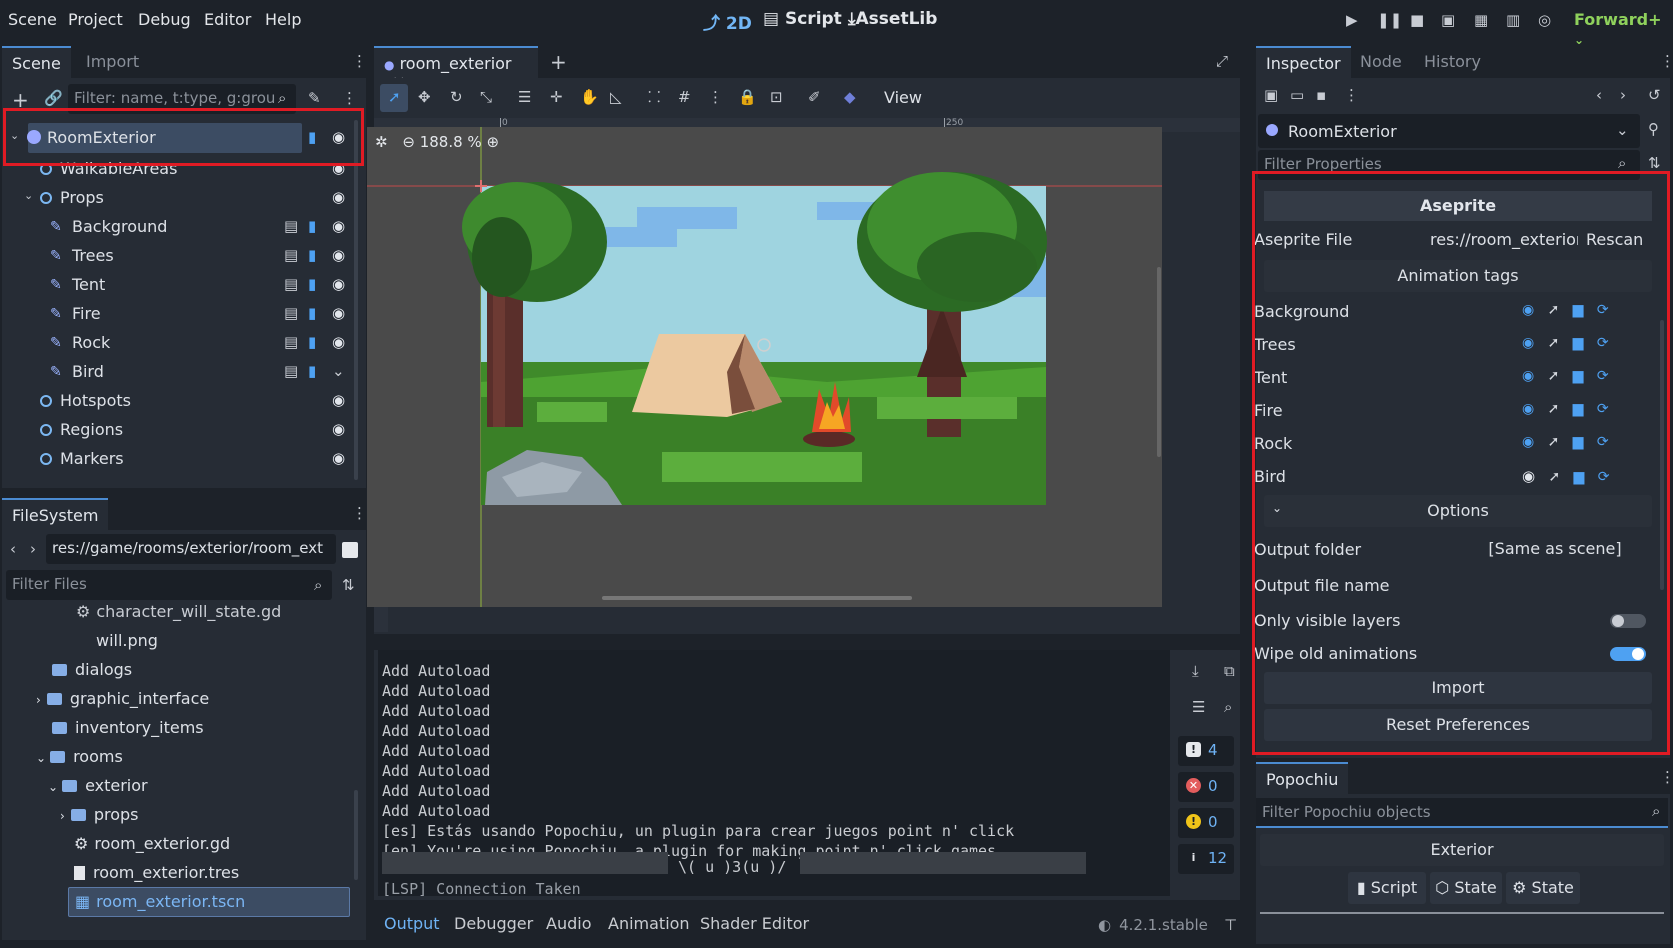 The width and height of the screenshot is (1673, 948). I want to click on folder-item: inventory_items, so click(128, 727).